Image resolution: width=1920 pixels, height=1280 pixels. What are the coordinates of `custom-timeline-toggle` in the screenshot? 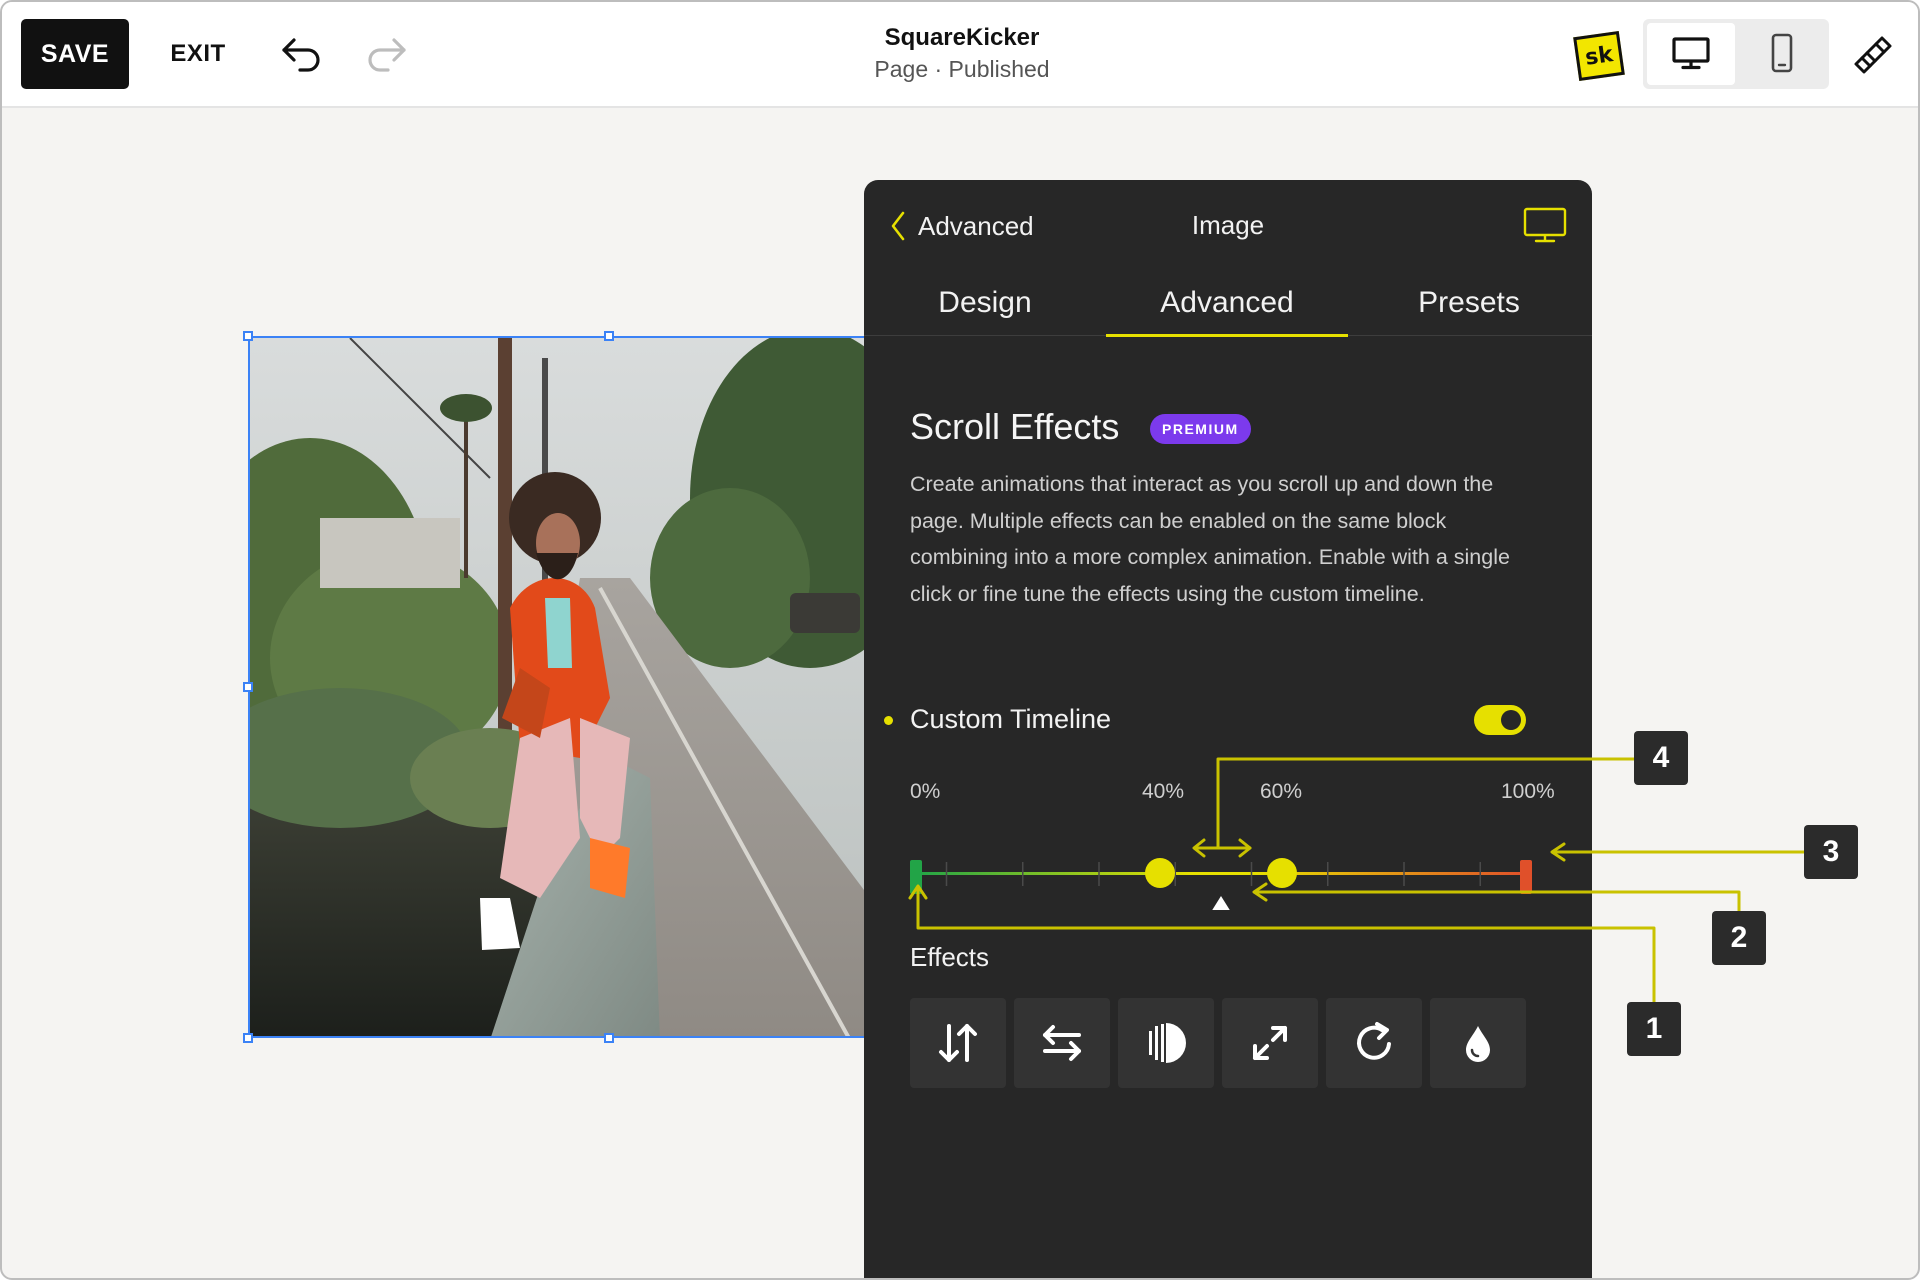 It's located at (1500, 720).